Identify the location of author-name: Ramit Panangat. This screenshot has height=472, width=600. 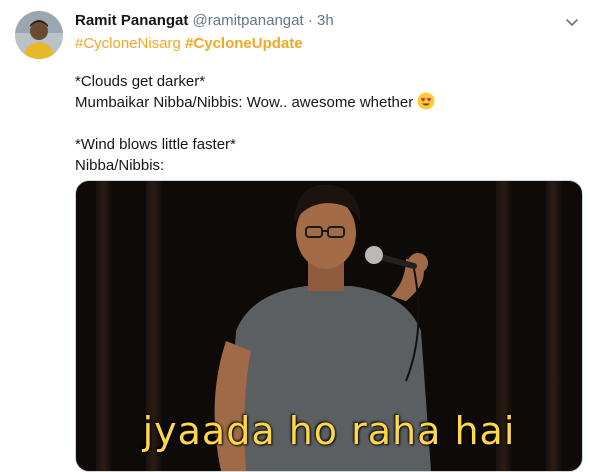
(131, 20).